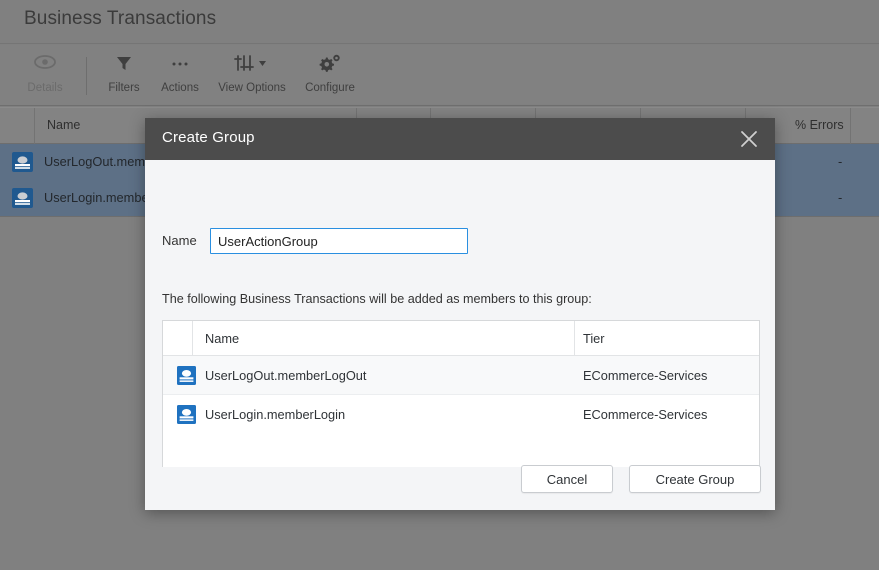 The image size is (879, 570). What do you see at coordinates (96, 197) in the screenshot?
I see `grid-row-name: UserLogin.membe` at bounding box center [96, 197].